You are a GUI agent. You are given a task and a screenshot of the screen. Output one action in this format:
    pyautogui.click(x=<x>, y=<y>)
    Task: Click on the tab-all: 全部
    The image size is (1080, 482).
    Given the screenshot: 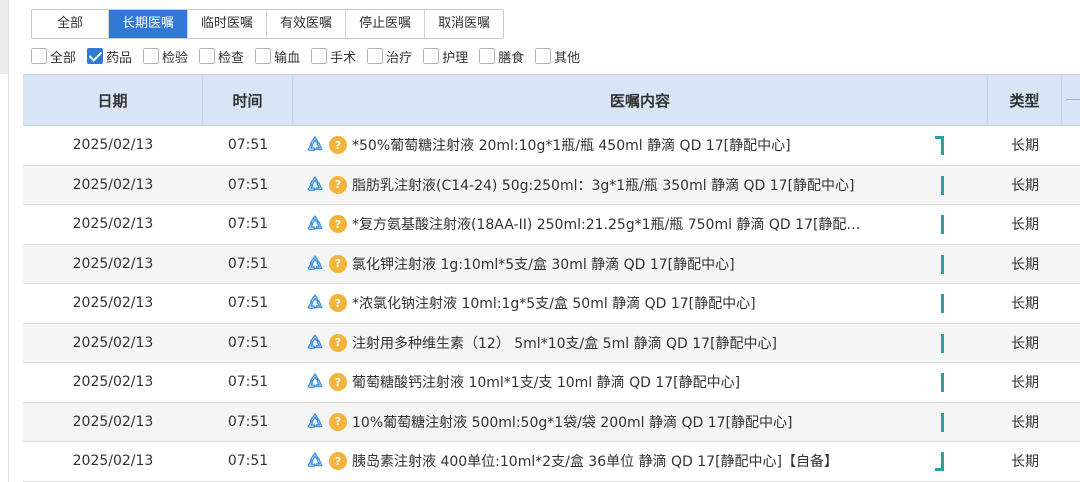 What is the action you would take?
    pyautogui.click(x=71, y=24)
    